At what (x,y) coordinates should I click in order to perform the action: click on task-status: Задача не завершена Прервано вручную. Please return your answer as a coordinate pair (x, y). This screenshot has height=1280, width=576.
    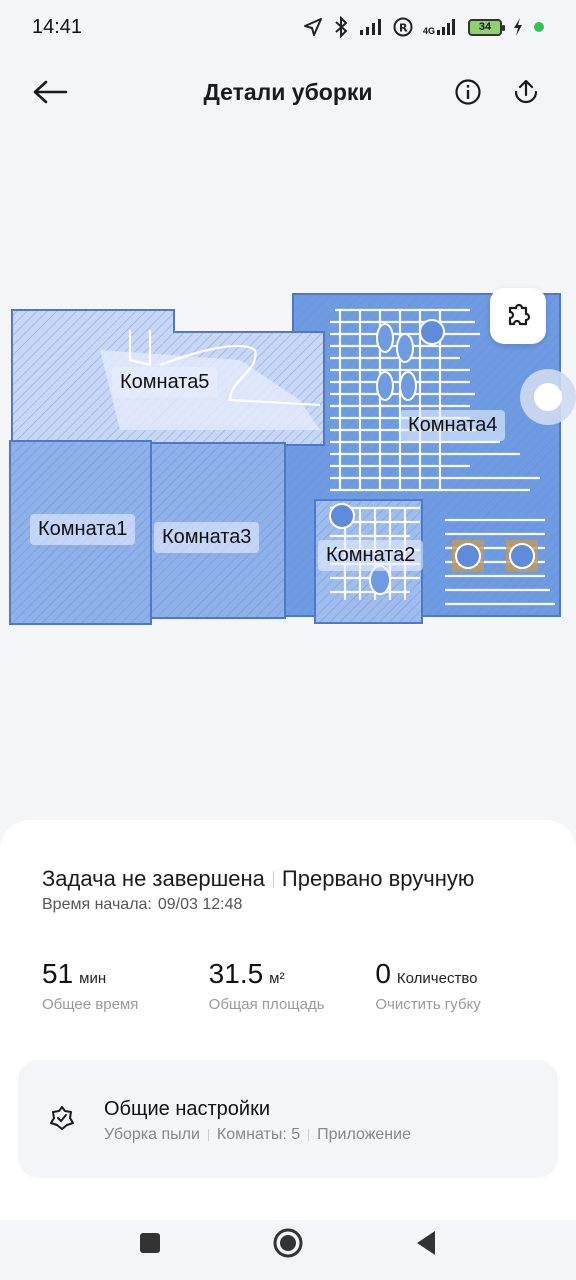
    Looking at the image, I should click on (258, 879).